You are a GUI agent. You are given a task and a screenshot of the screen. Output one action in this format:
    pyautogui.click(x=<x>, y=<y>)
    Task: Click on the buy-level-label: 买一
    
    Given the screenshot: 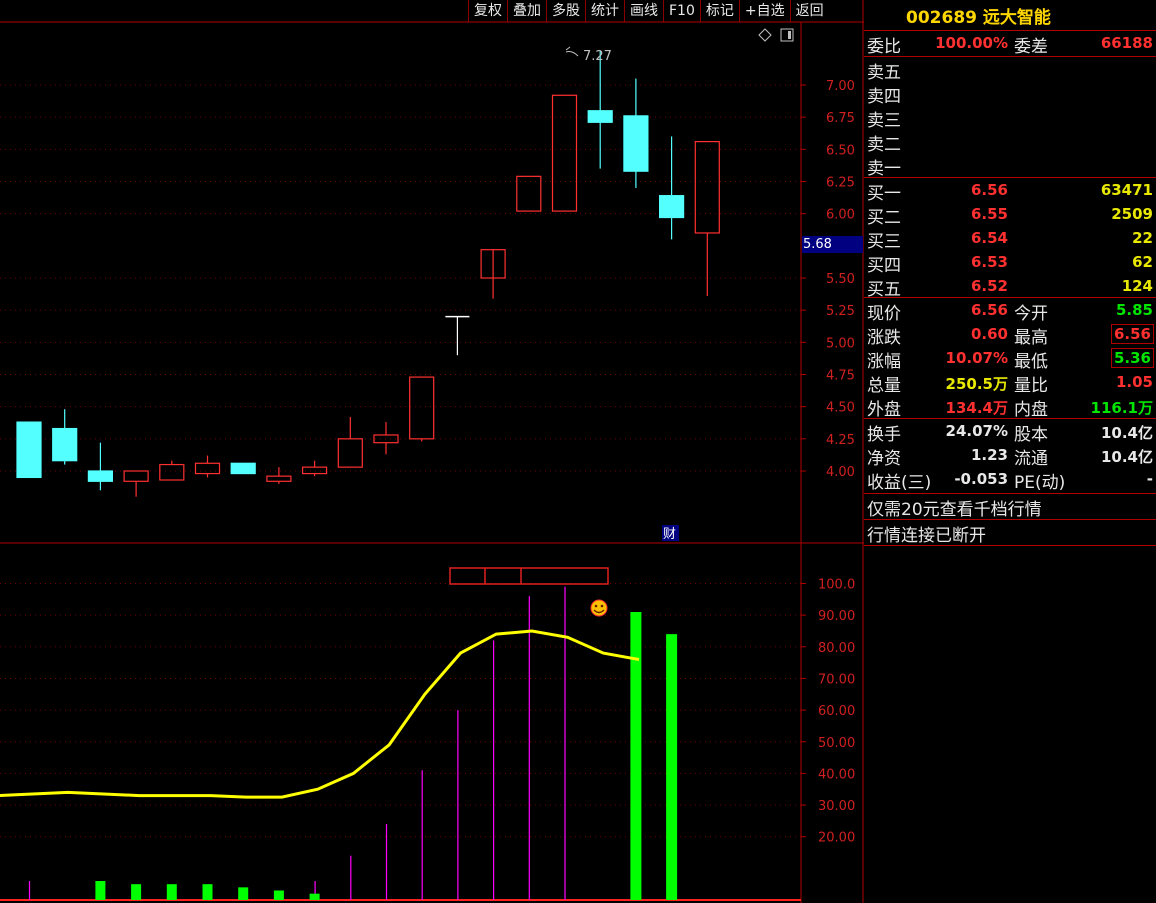 What is the action you would take?
    pyautogui.click(x=884, y=194)
    